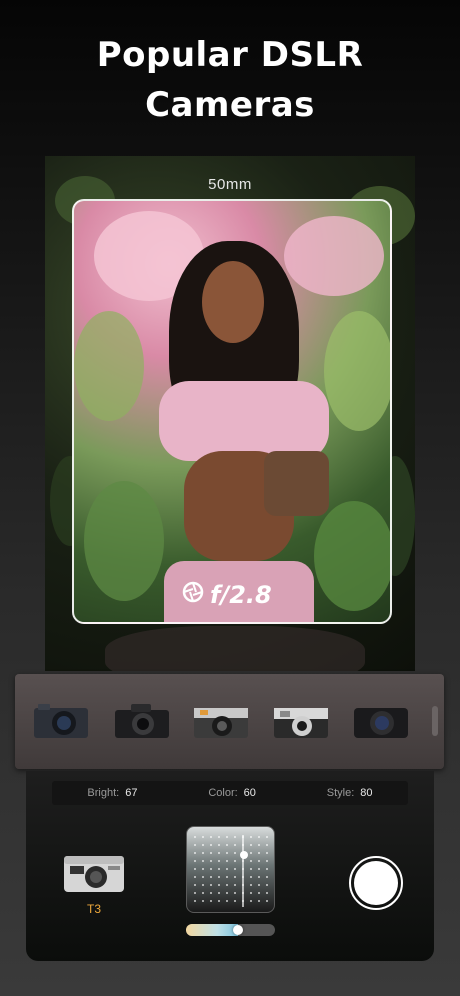  What do you see at coordinates (93, 909) in the screenshot?
I see `selected-camera-label: T3` at bounding box center [93, 909].